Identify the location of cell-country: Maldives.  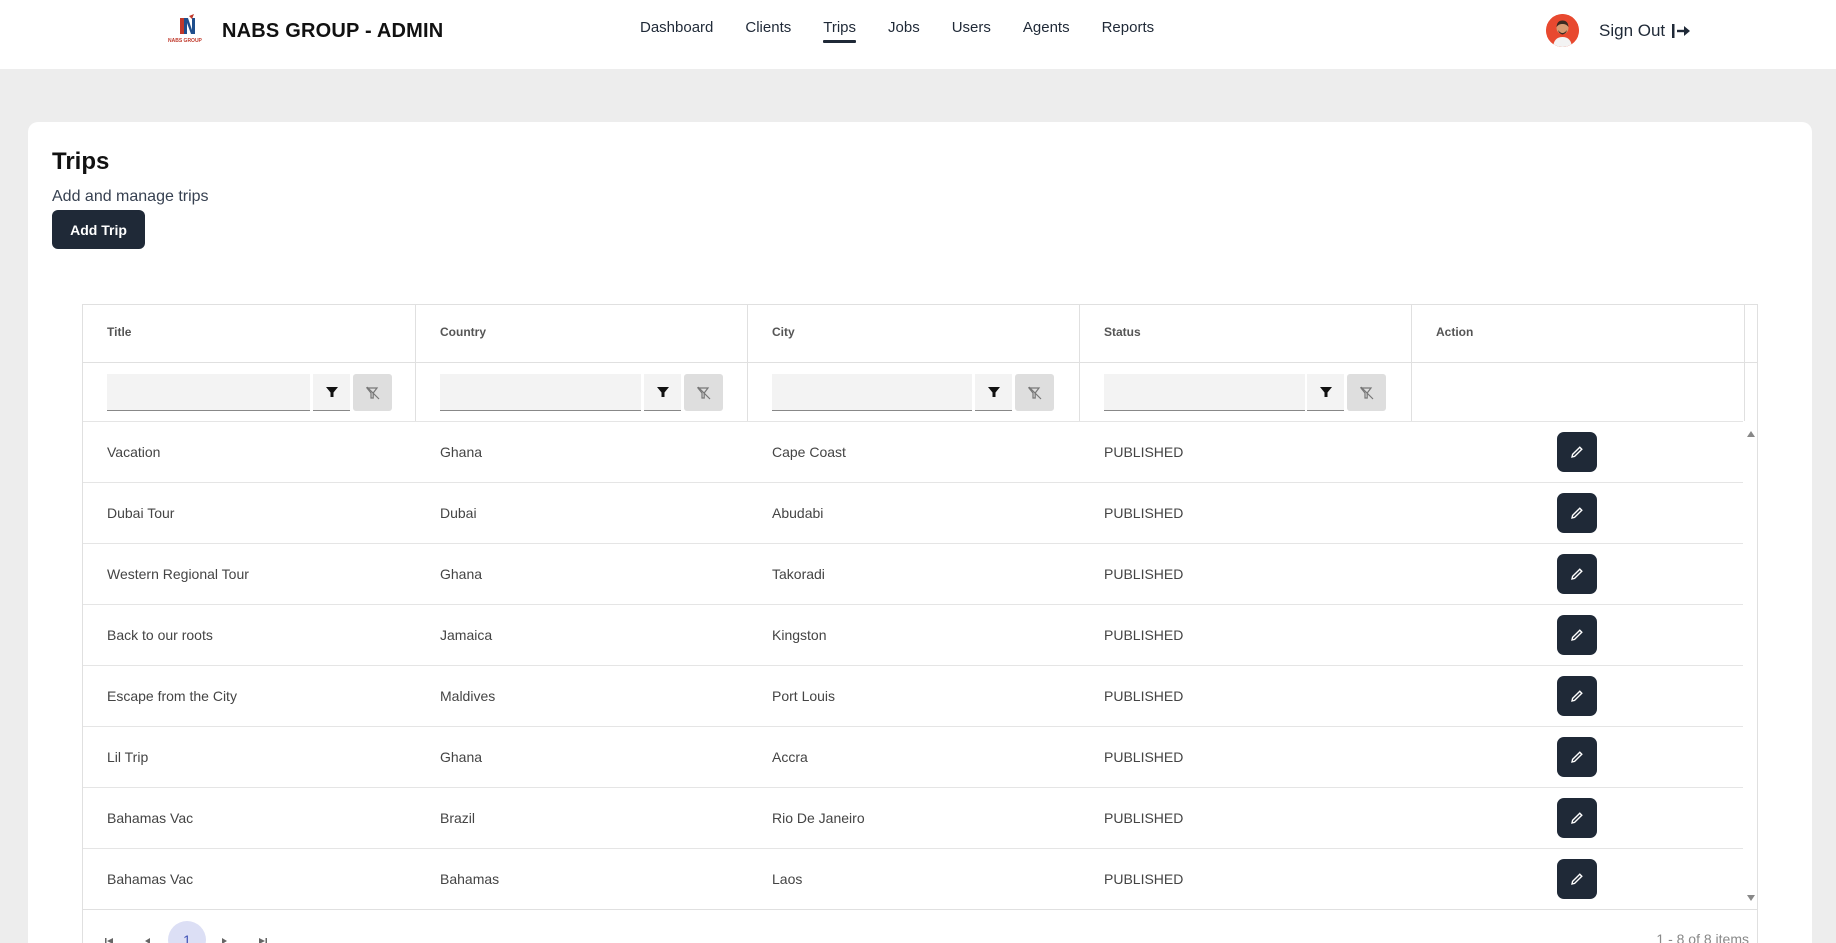
(468, 696).